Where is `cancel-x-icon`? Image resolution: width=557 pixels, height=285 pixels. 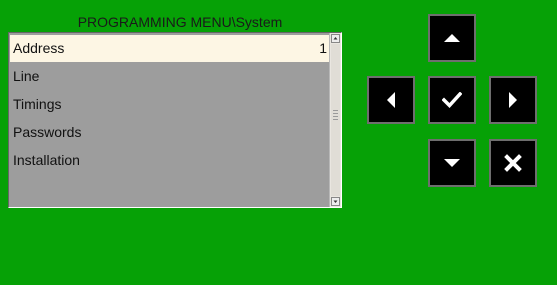 cancel-x-icon is located at coordinates (513, 163).